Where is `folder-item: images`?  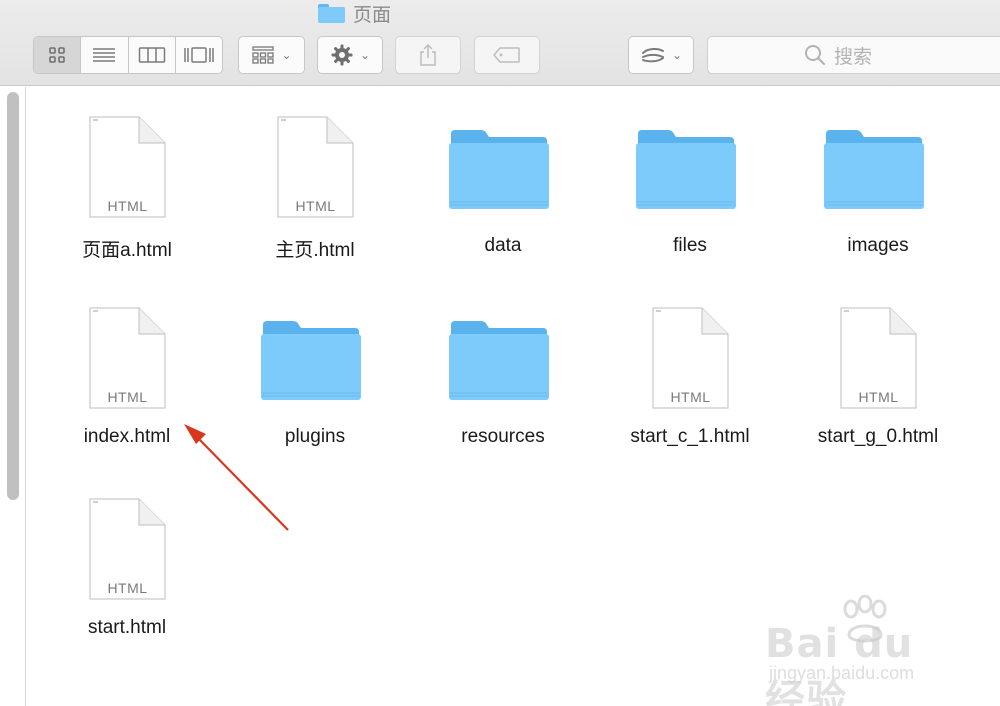
folder-item: images is located at coordinates (878, 185).